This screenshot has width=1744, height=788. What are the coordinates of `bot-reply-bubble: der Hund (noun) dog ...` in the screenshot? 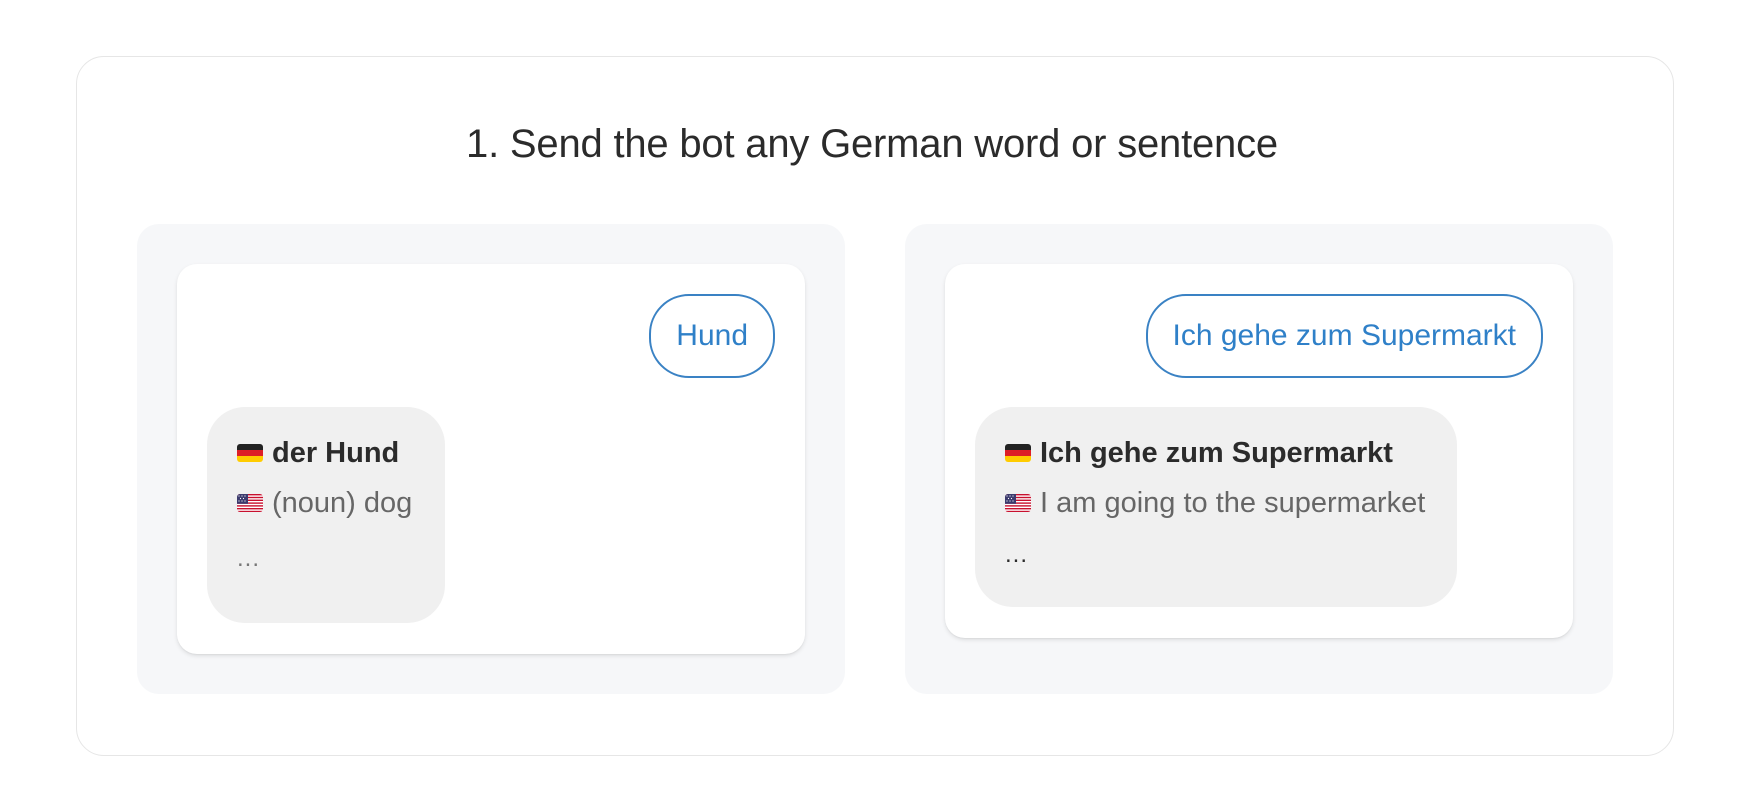 It's located at (326, 515).